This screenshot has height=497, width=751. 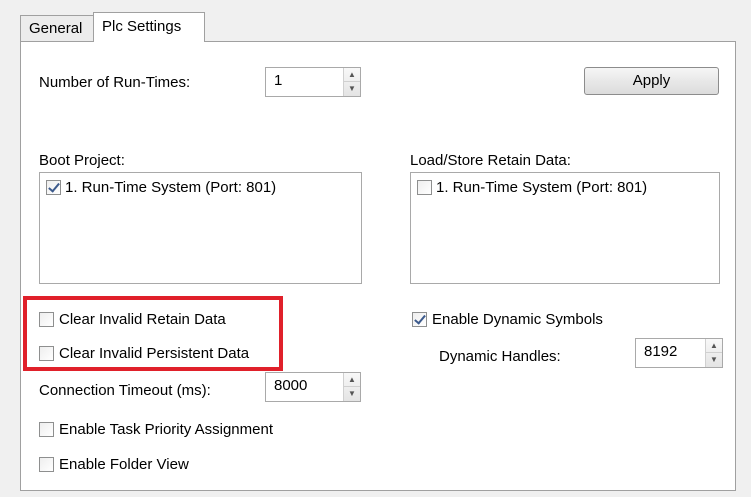 I want to click on retain-data-label: Load/Store Retain Data:, so click(x=490, y=160).